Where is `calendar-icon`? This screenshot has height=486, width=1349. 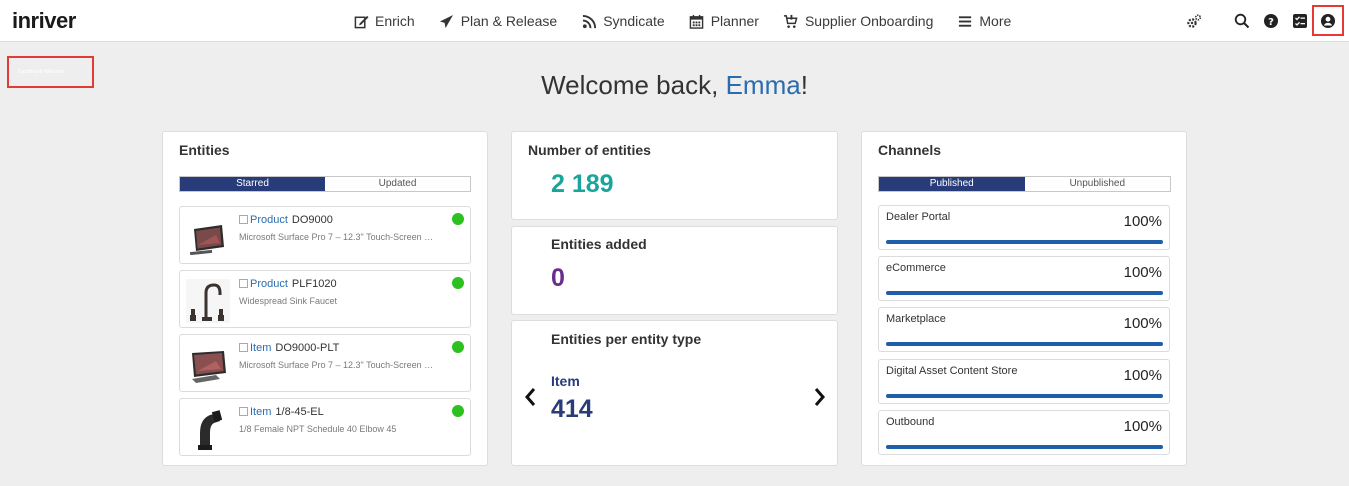
calendar-icon is located at coordinates (697, 21).